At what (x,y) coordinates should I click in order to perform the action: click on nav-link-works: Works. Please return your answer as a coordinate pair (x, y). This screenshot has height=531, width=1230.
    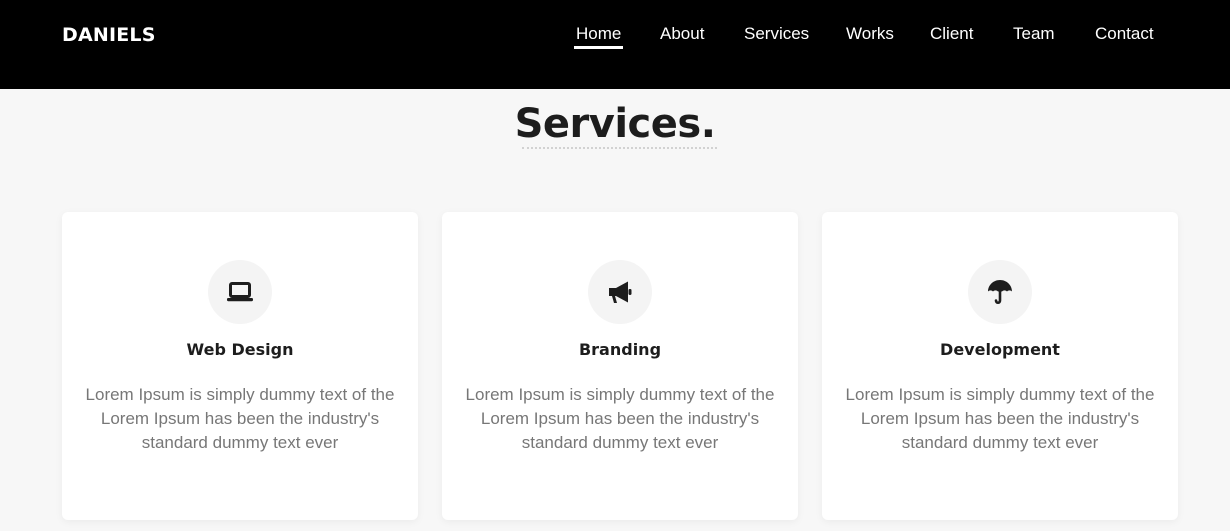
    Looking at the image, I should click on (870, 34).